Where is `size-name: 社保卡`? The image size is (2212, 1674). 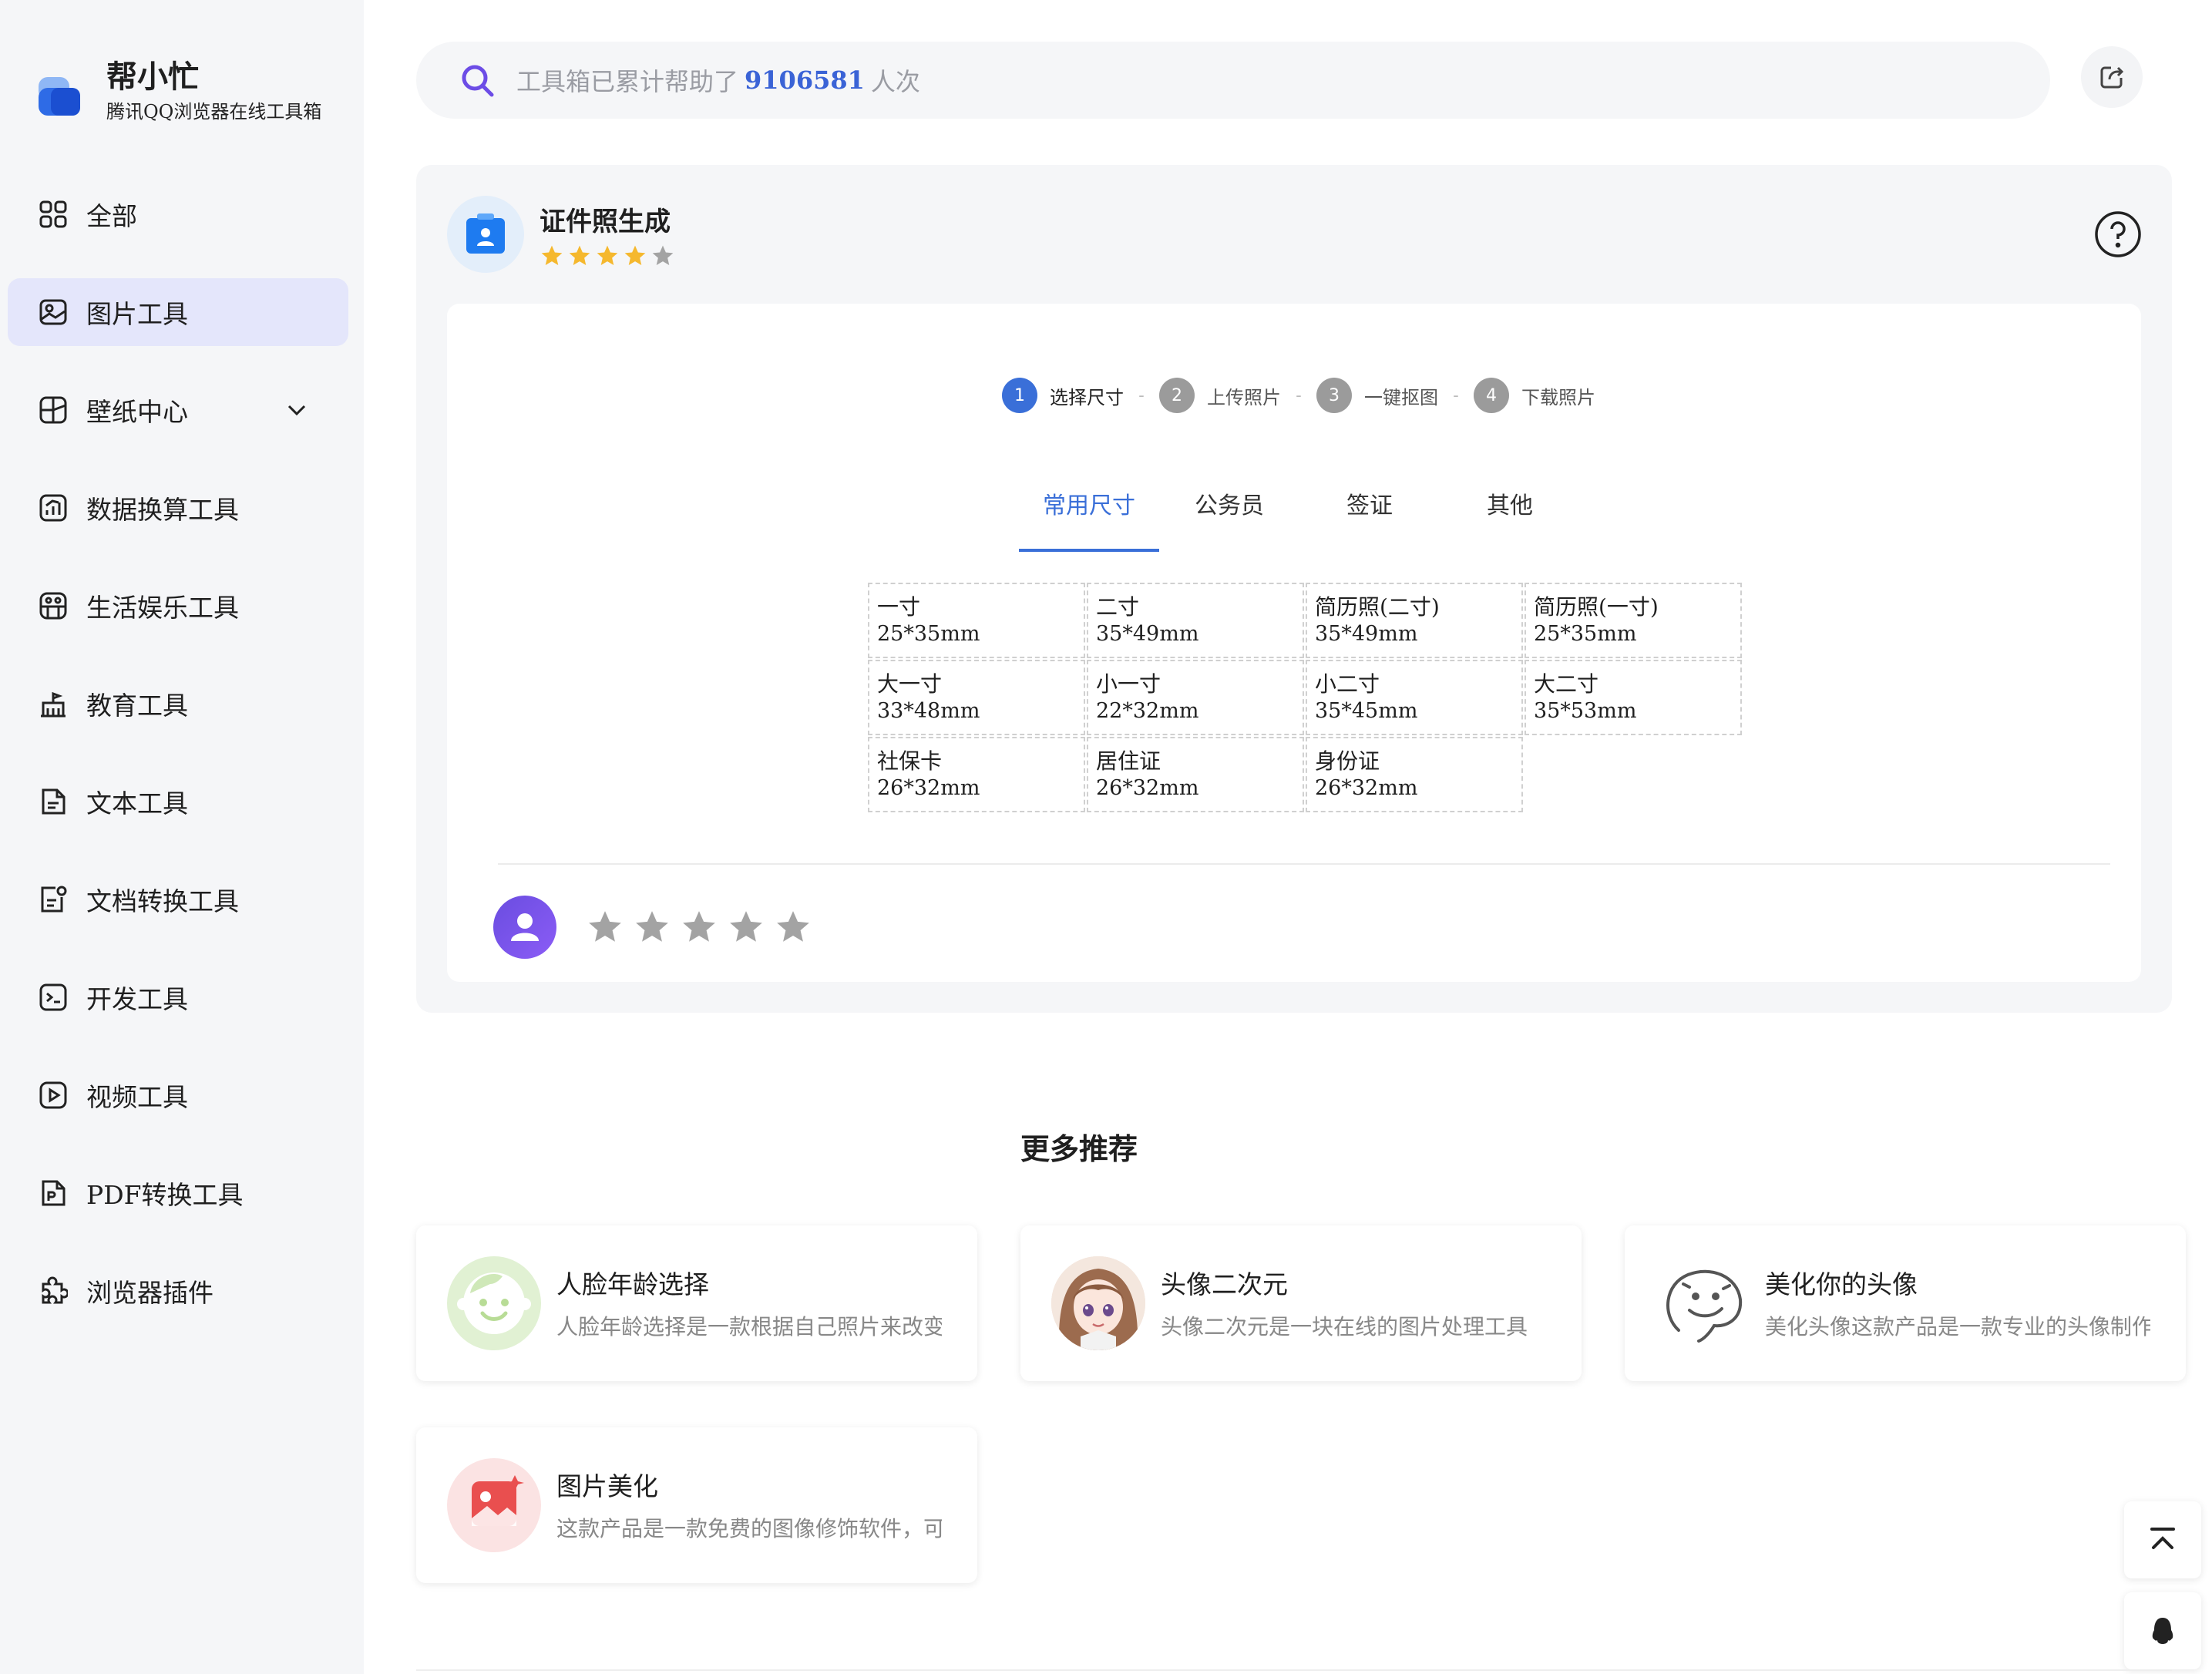 size-name: 社保卡 is located at coordinates (910, 761).